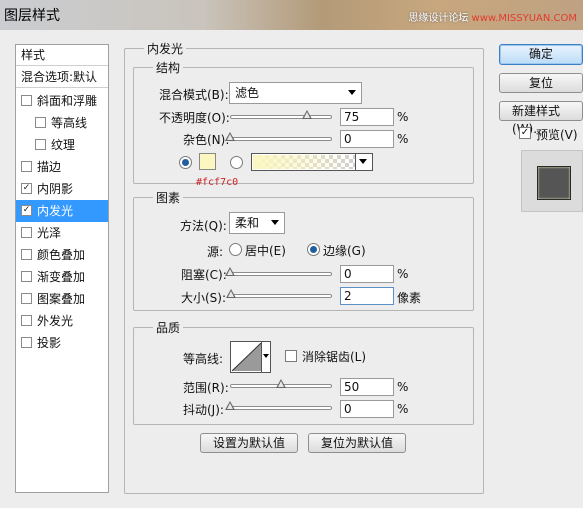 This screenshot has height=508, width=583. What do you see at coordinates (557, 134) in the screenshot?
I see `preview-label: 预览(V)` at bounding box center [557, 134].